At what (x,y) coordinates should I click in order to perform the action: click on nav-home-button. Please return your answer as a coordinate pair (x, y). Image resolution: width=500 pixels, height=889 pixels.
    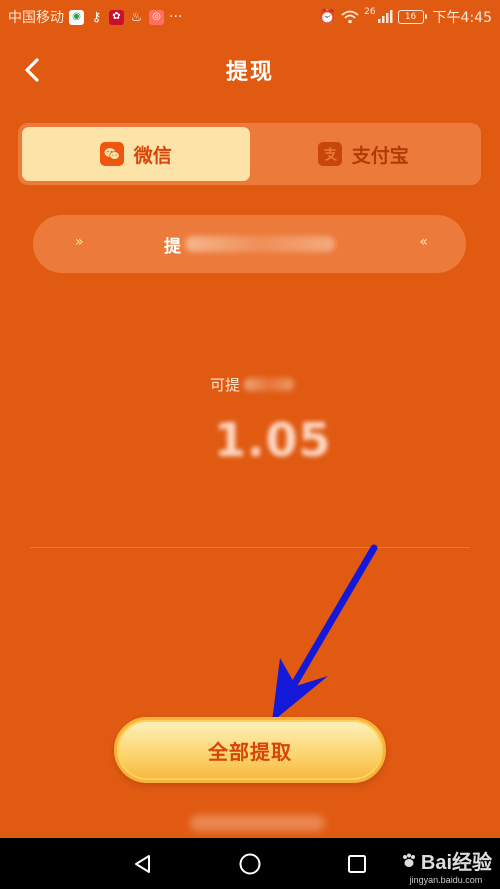
    Looking at the image, I should click on (250, 864).